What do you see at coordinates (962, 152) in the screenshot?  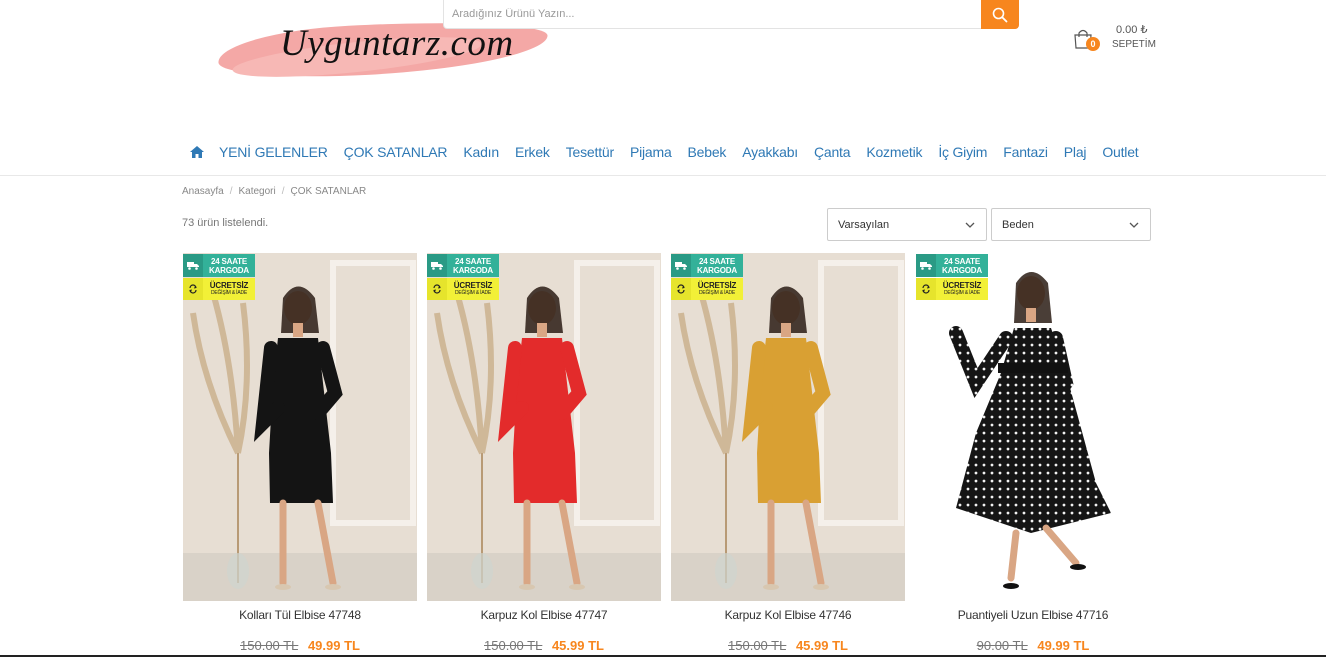 I see `nav-item-ic-giyim: İç Giyim` at bounding box center [962, 152].